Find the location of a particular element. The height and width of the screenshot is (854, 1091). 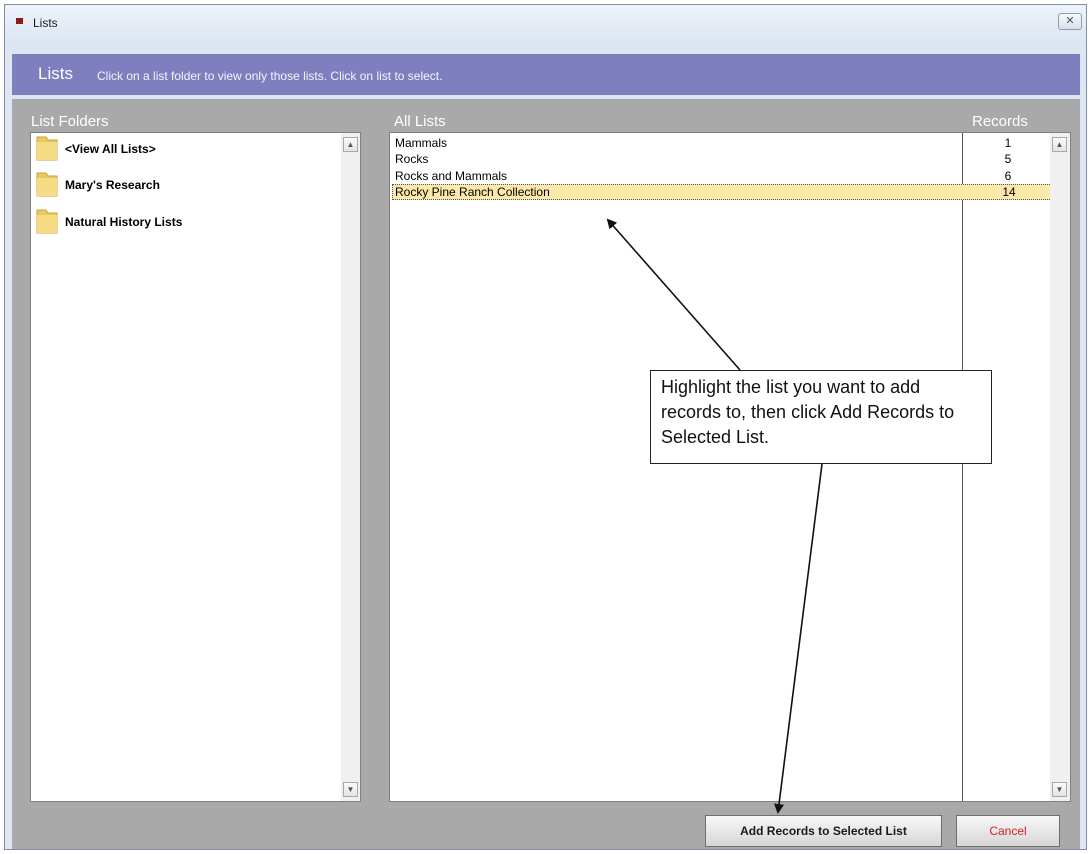

folder-label: <View All Lists> is located at coordinates (110, 149).